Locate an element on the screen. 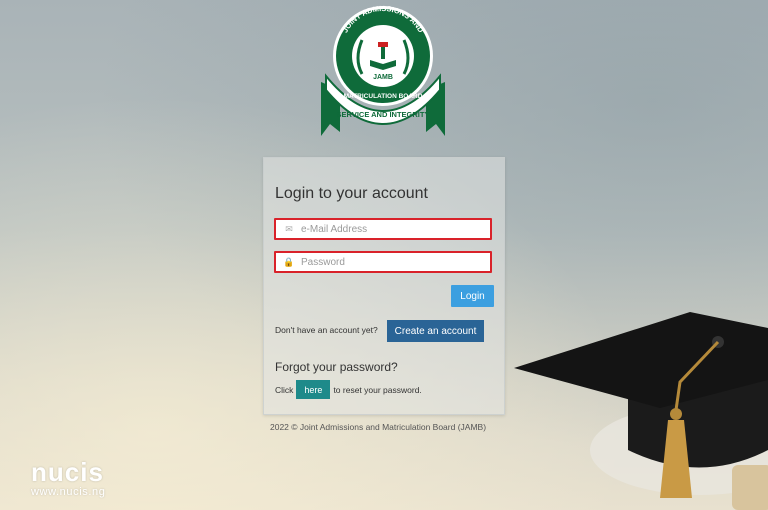 This screenshot has width=768, height=510. reset-prefix: Click is located at coordinates (284, 389).